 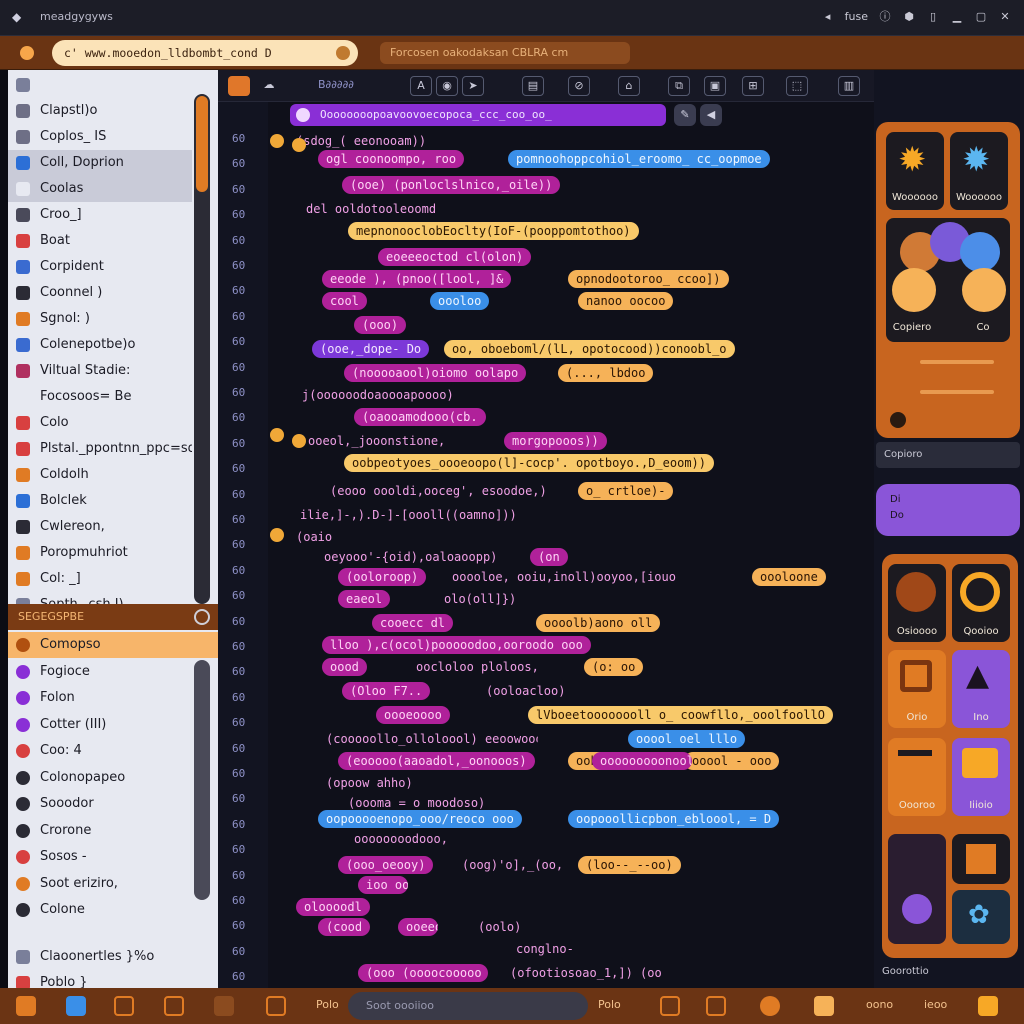 What do you see at coordinates (100, 397) in the screenshot?
I see `sidebar-item: Focosoos= Be` at bounding box center [100, 397].